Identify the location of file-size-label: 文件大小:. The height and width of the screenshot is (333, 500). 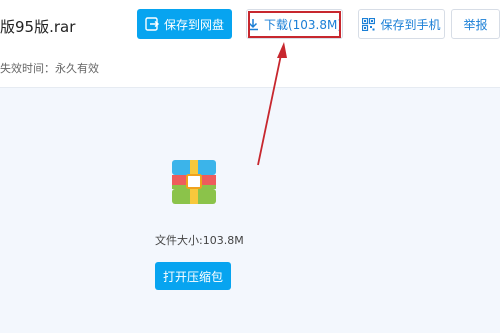
(179, 240).